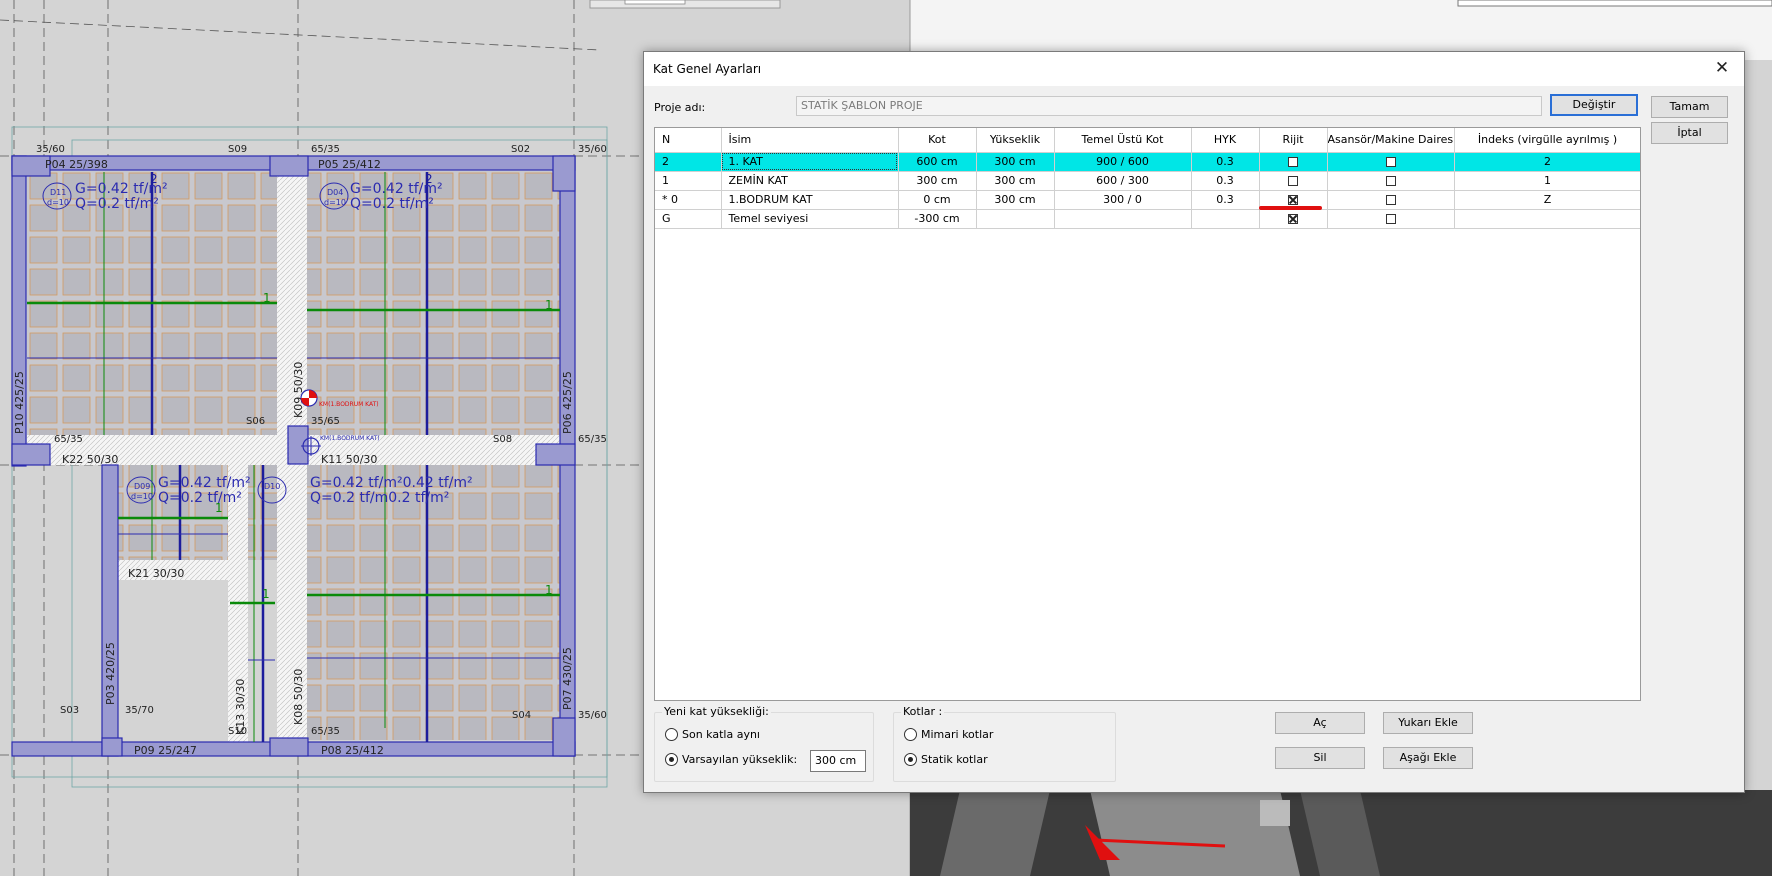 The width and height of the screenshot is (1772, 876). Describe the element at coordinates (688, 140) in the screenshot. I see `col-header-n: N` at that location.